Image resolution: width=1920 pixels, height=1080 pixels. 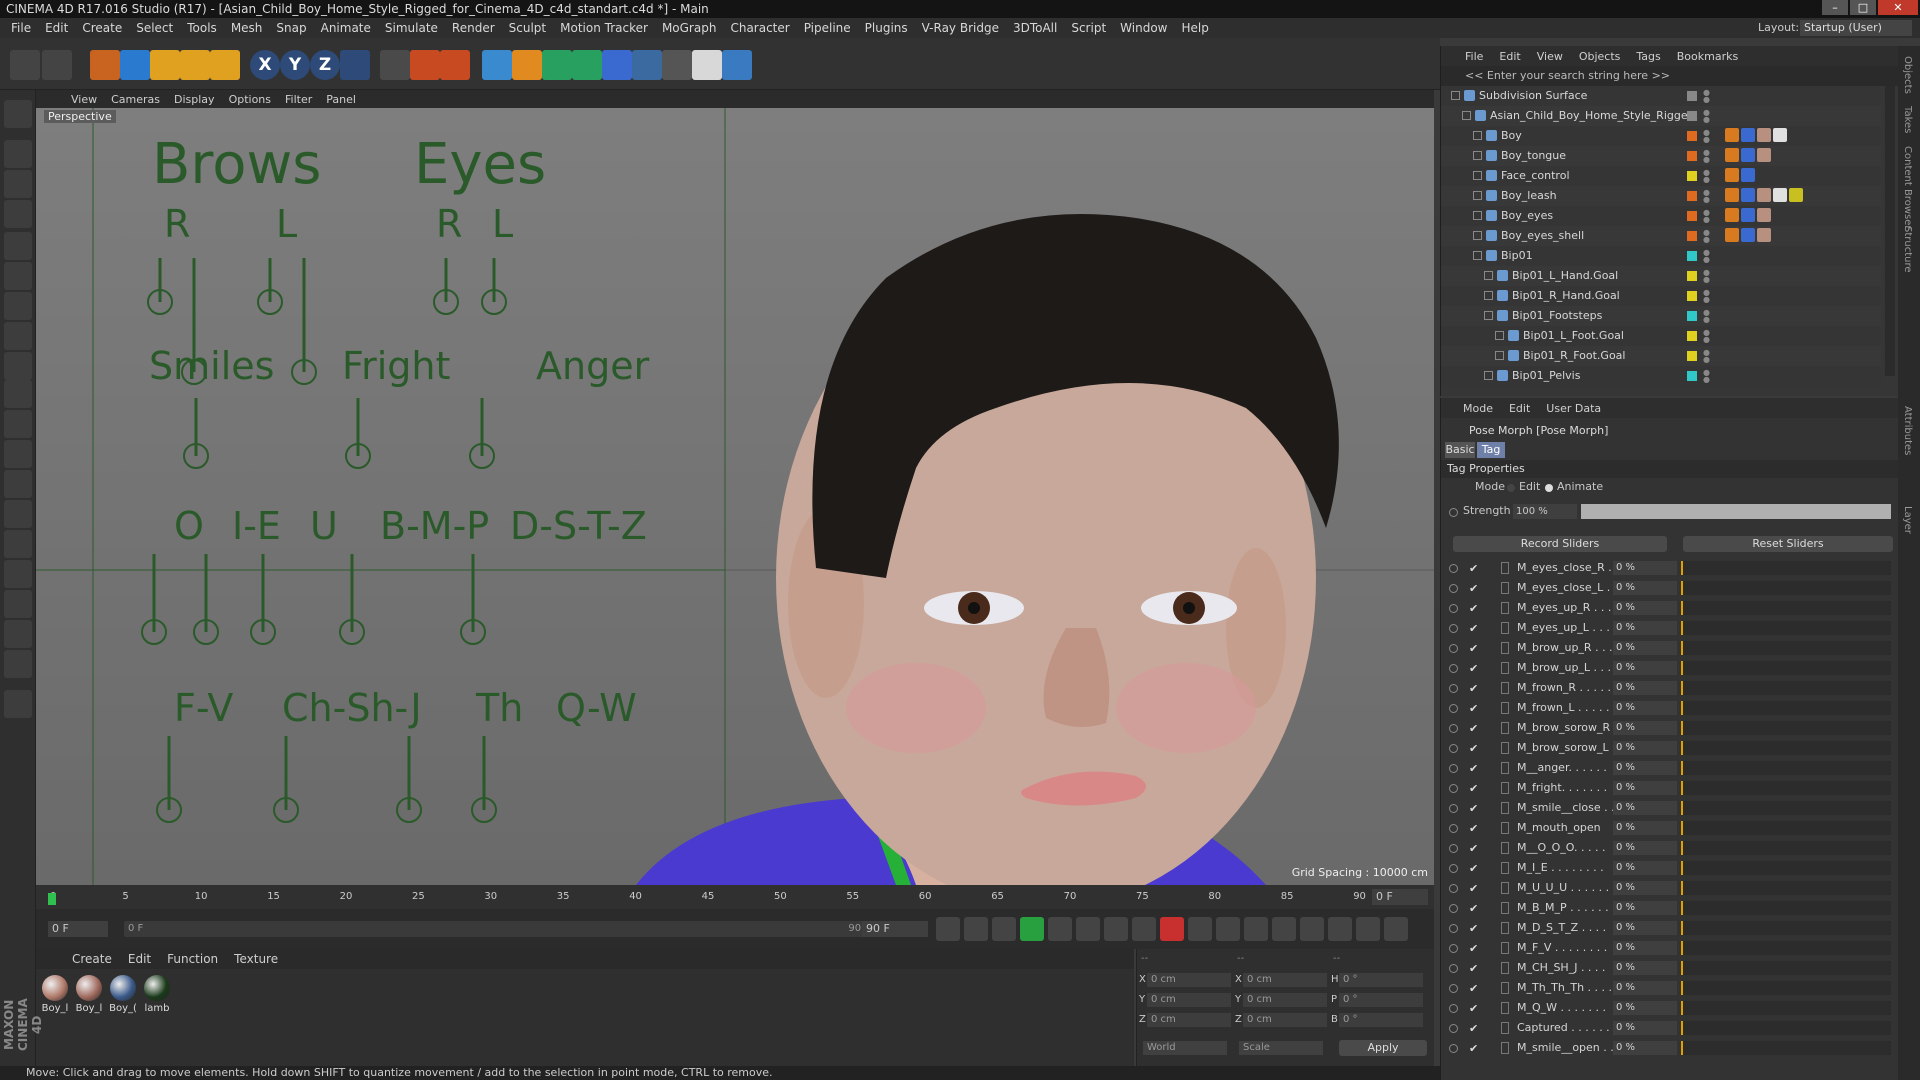 I want to click on model-mode-icon, so click(x=18, y=114).